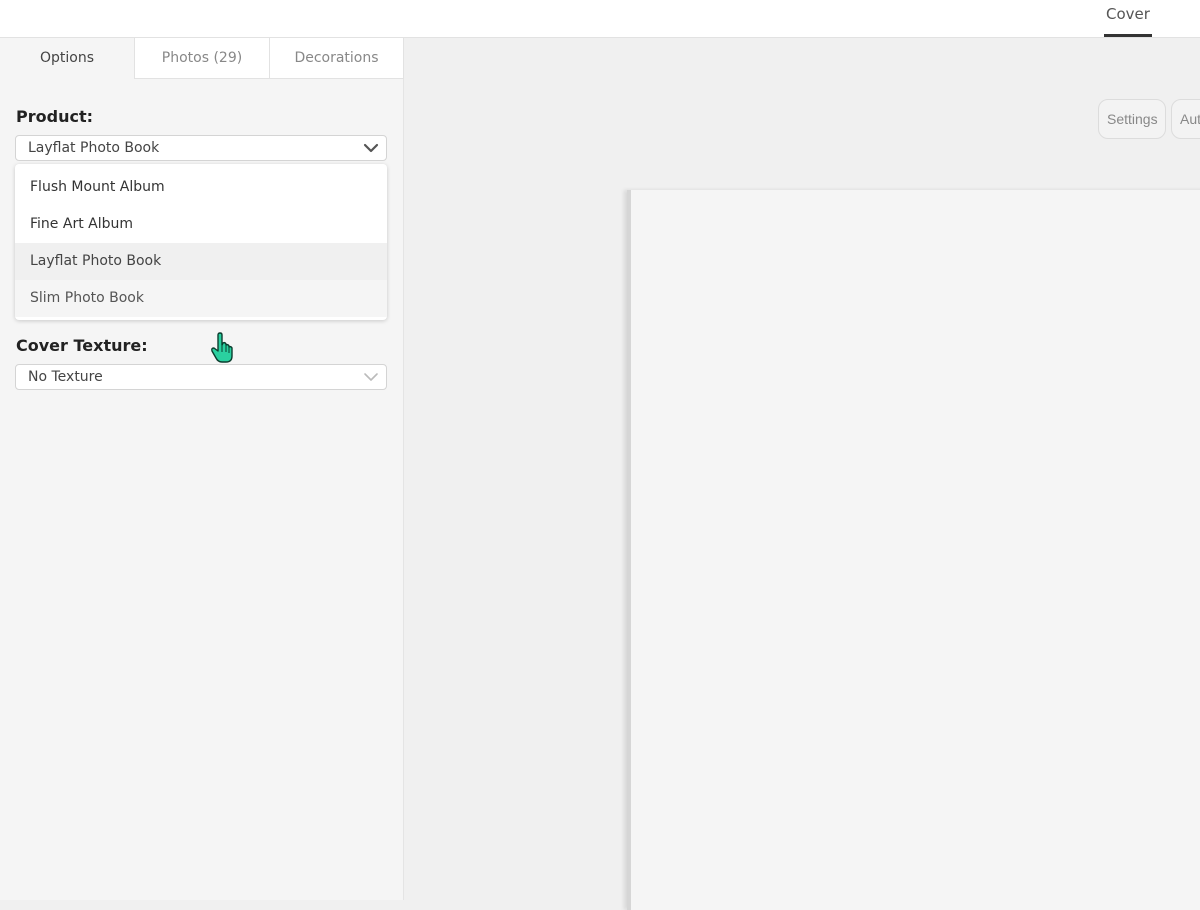  Describe the element at coordinates (201, 224) in the screenshot. I see `product-option-fine-art-album: Fine Art Album` at that location.